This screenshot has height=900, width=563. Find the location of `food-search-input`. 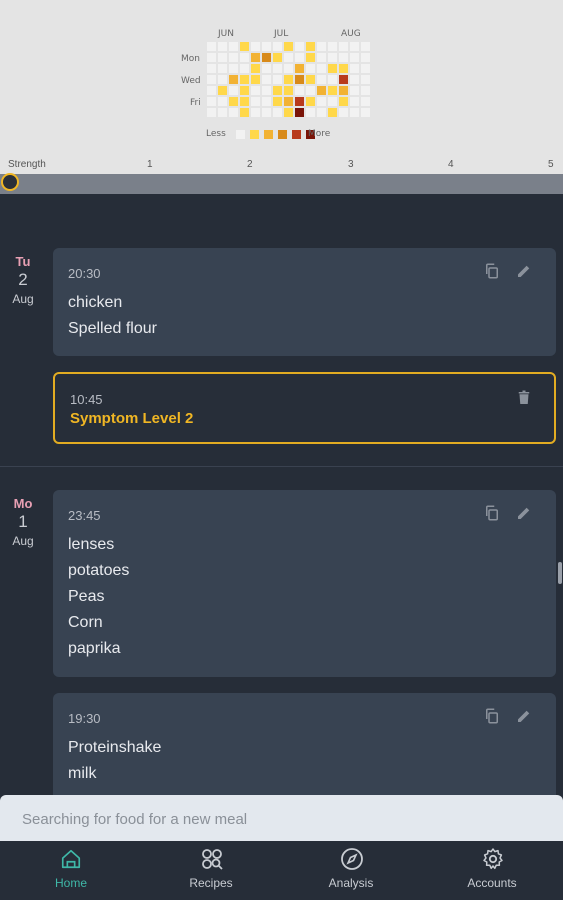

food-search-input is located at coordinates (282, 819).